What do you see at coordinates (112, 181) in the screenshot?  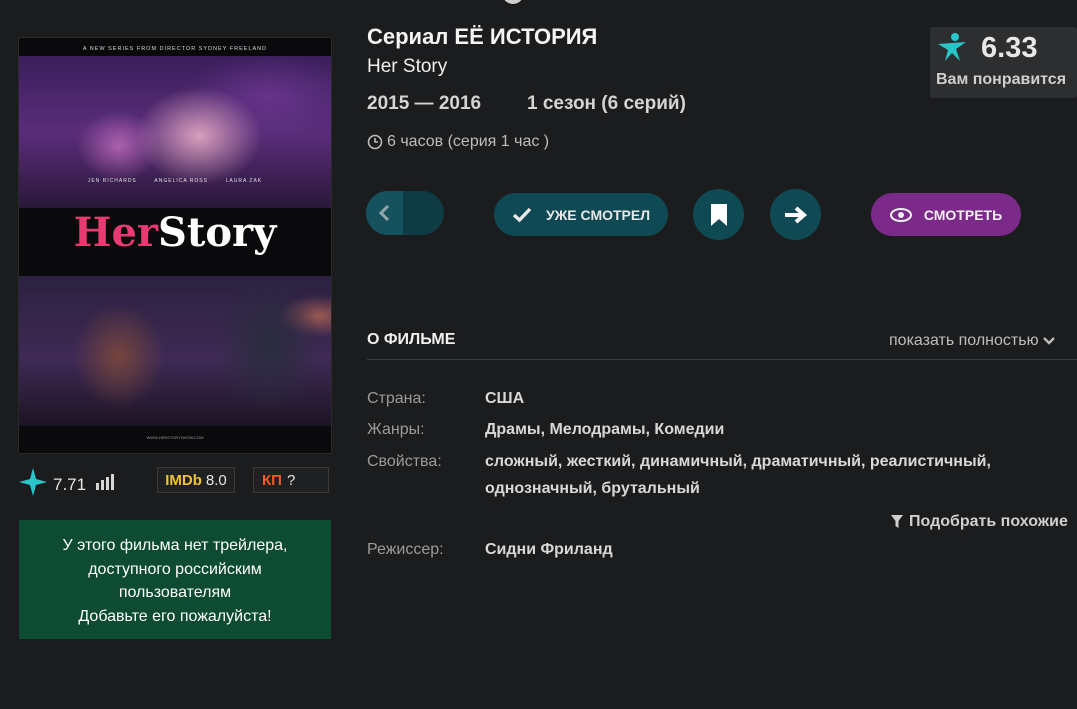 I see `poster-cast-1: JEN RICHARDS` at bounding box center [112, 181].